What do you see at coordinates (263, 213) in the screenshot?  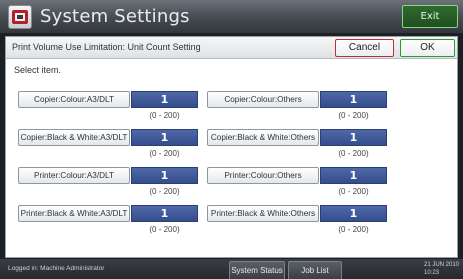 I see `setting-label-button: Printer:Black & White:Others` at bounding box center [263, 213].